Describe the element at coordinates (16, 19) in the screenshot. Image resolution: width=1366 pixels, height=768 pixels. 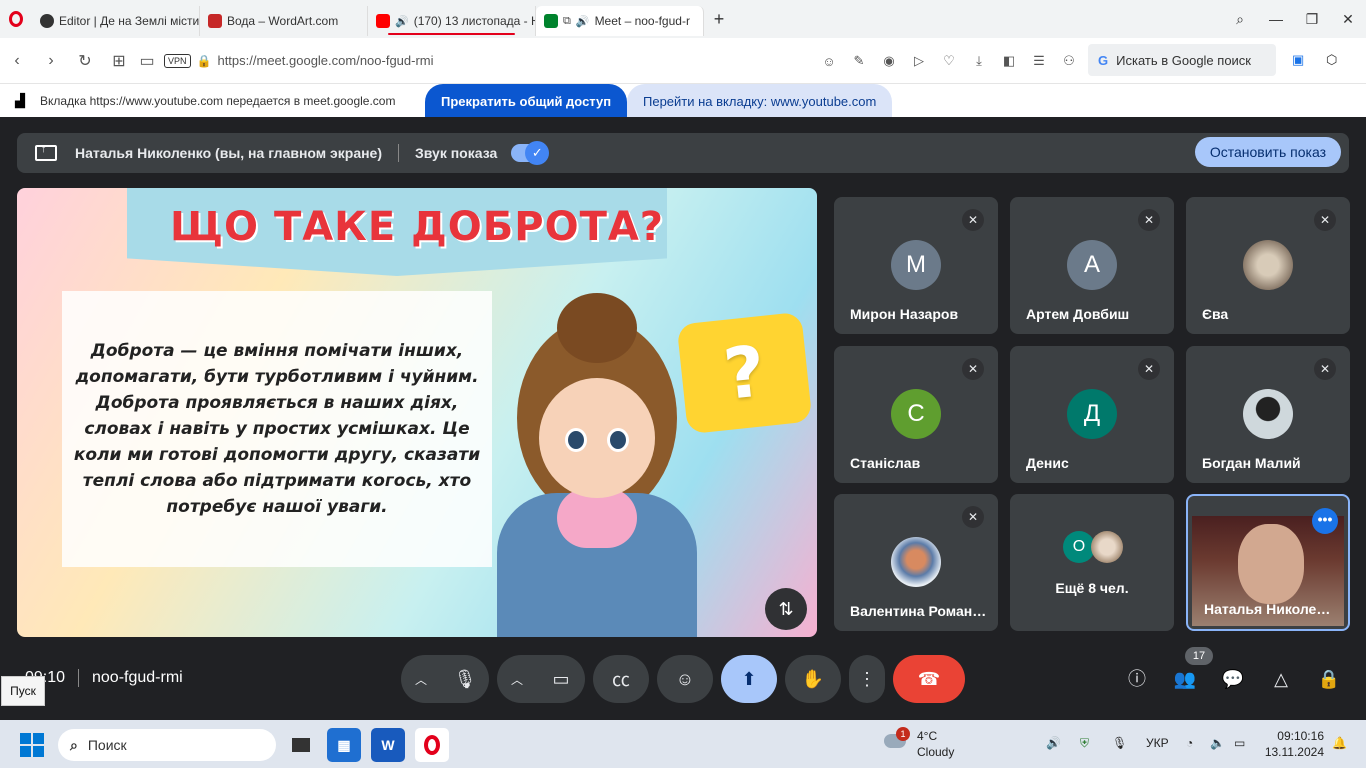
I see `opera-menu-icon` at that location.